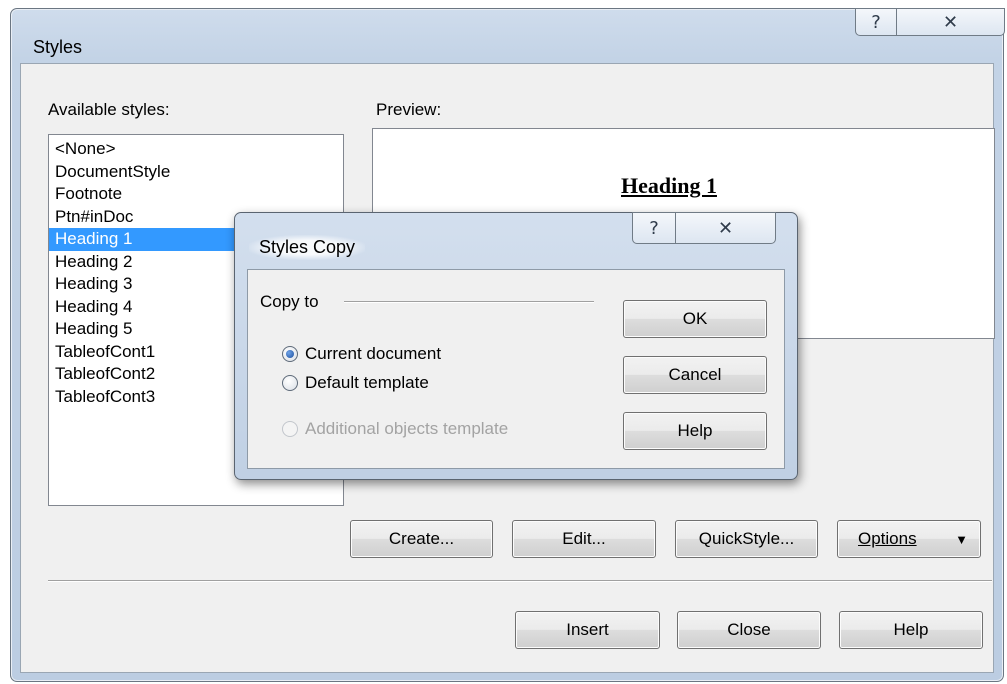 This screenshot has height=684, width=1007. Describe the element at coordinates (695, 319) in the screenshot. I see `ok-button: OK` at that location.